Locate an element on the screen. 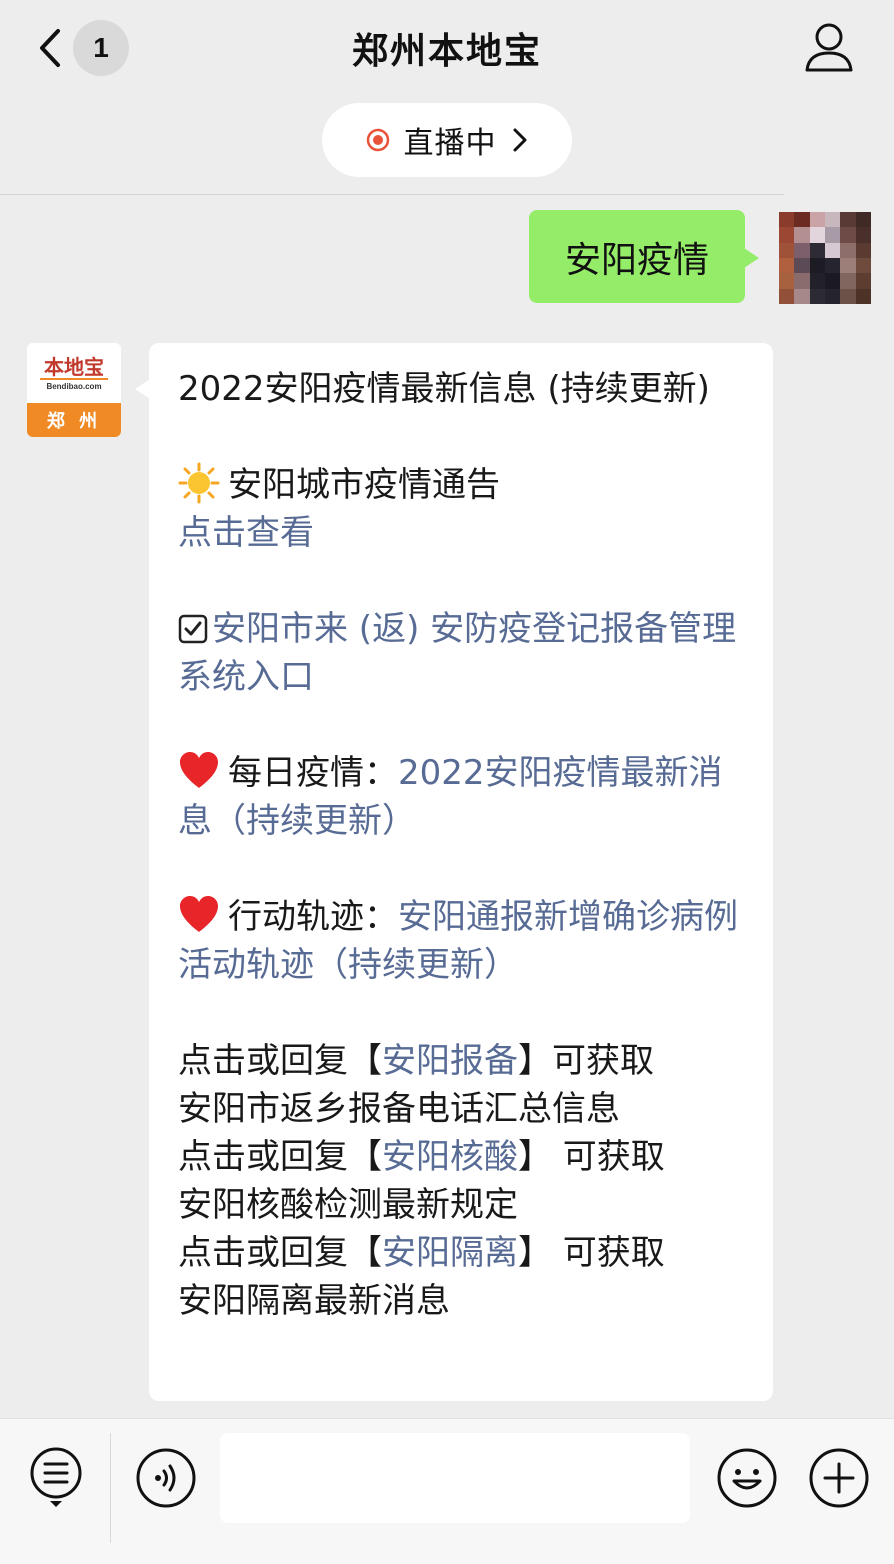 The height and width of the screenshot is (1564, 894). chat-title: 郑州本地宝 is located at coordinates (446, 51).